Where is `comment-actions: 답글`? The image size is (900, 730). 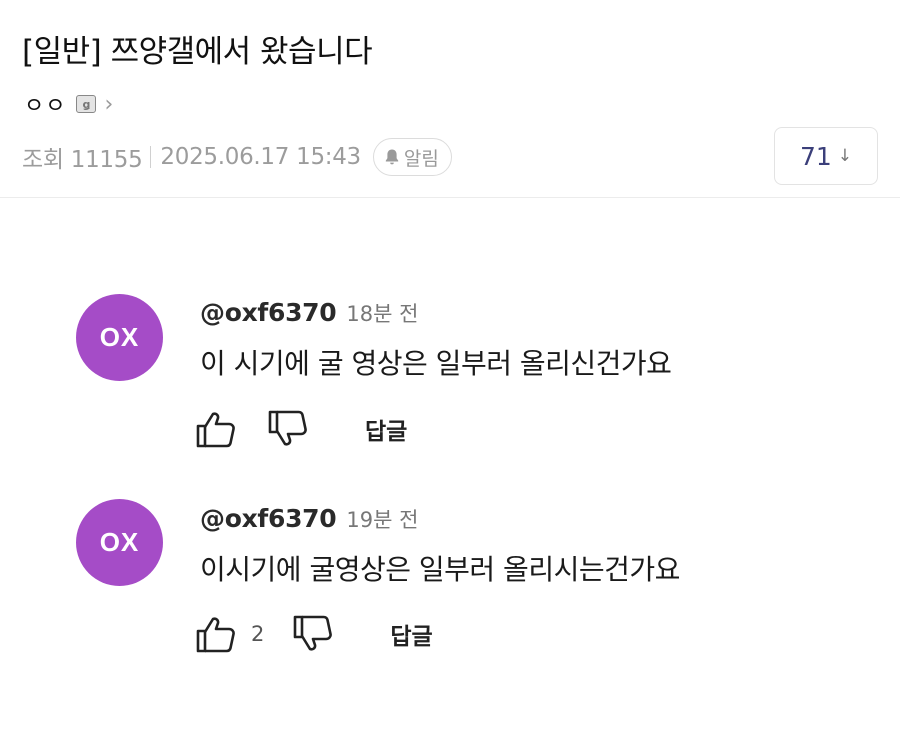 comment-actions: 답글 is located at coordinates (300, 429).